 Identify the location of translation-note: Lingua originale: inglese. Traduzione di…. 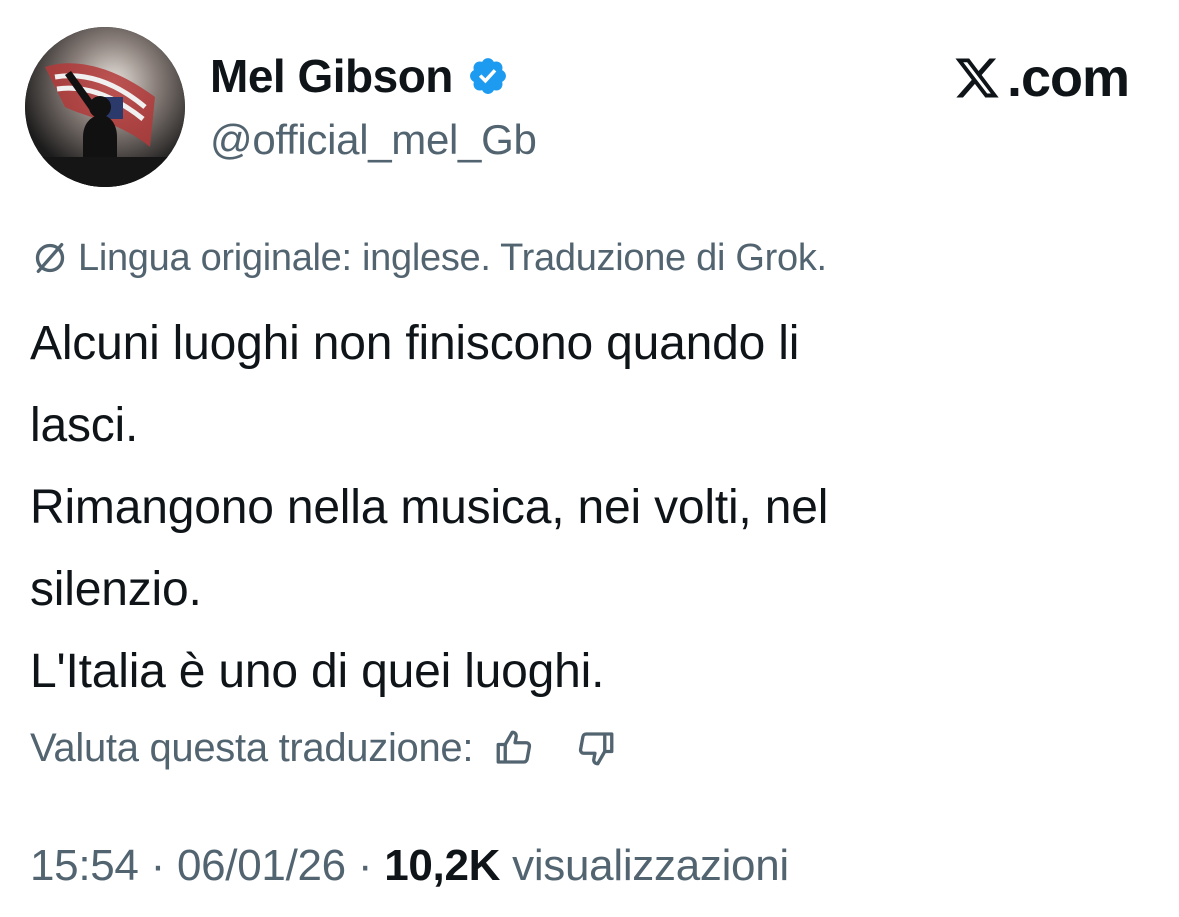
(428, 258).